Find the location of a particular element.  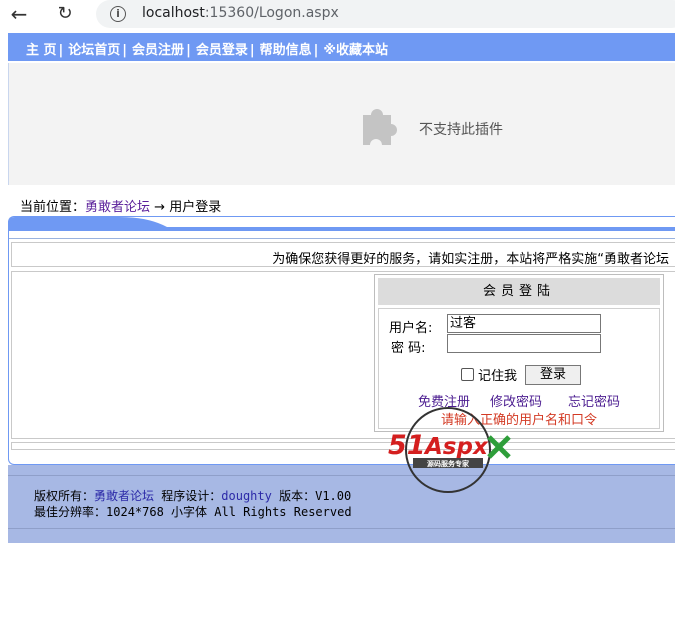

footer-designer-link: doughty is located at coordinates (246, 496).